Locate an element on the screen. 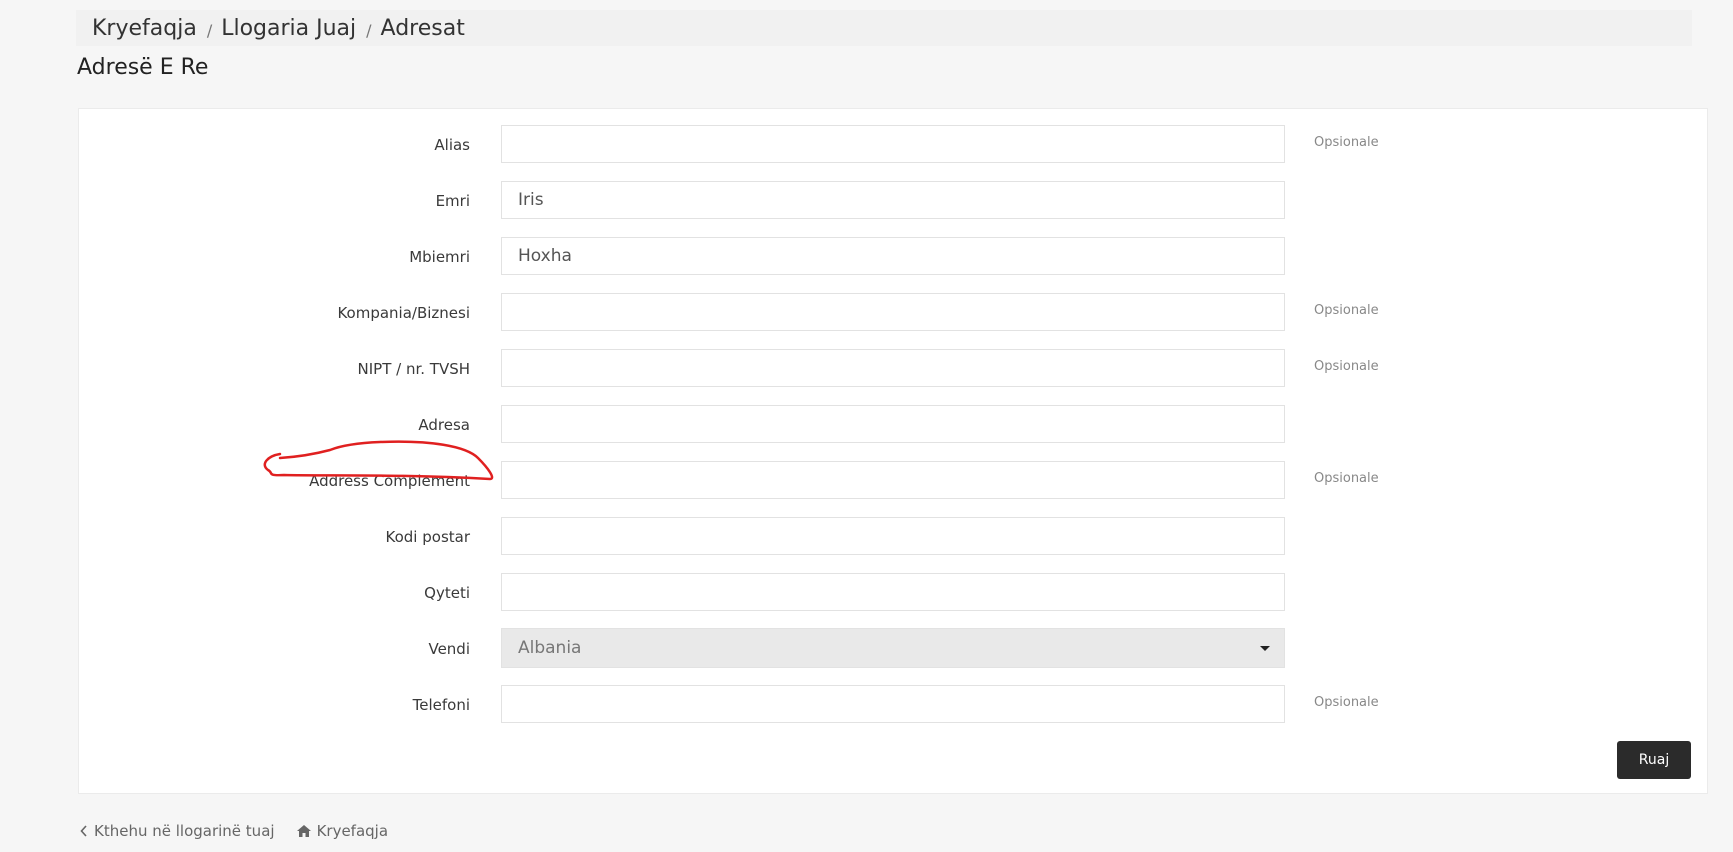 Image resolution: width=1733 pixels, height=852 pixels. company-label: Kompania/Biznesi is located at coordinates (403, 313).